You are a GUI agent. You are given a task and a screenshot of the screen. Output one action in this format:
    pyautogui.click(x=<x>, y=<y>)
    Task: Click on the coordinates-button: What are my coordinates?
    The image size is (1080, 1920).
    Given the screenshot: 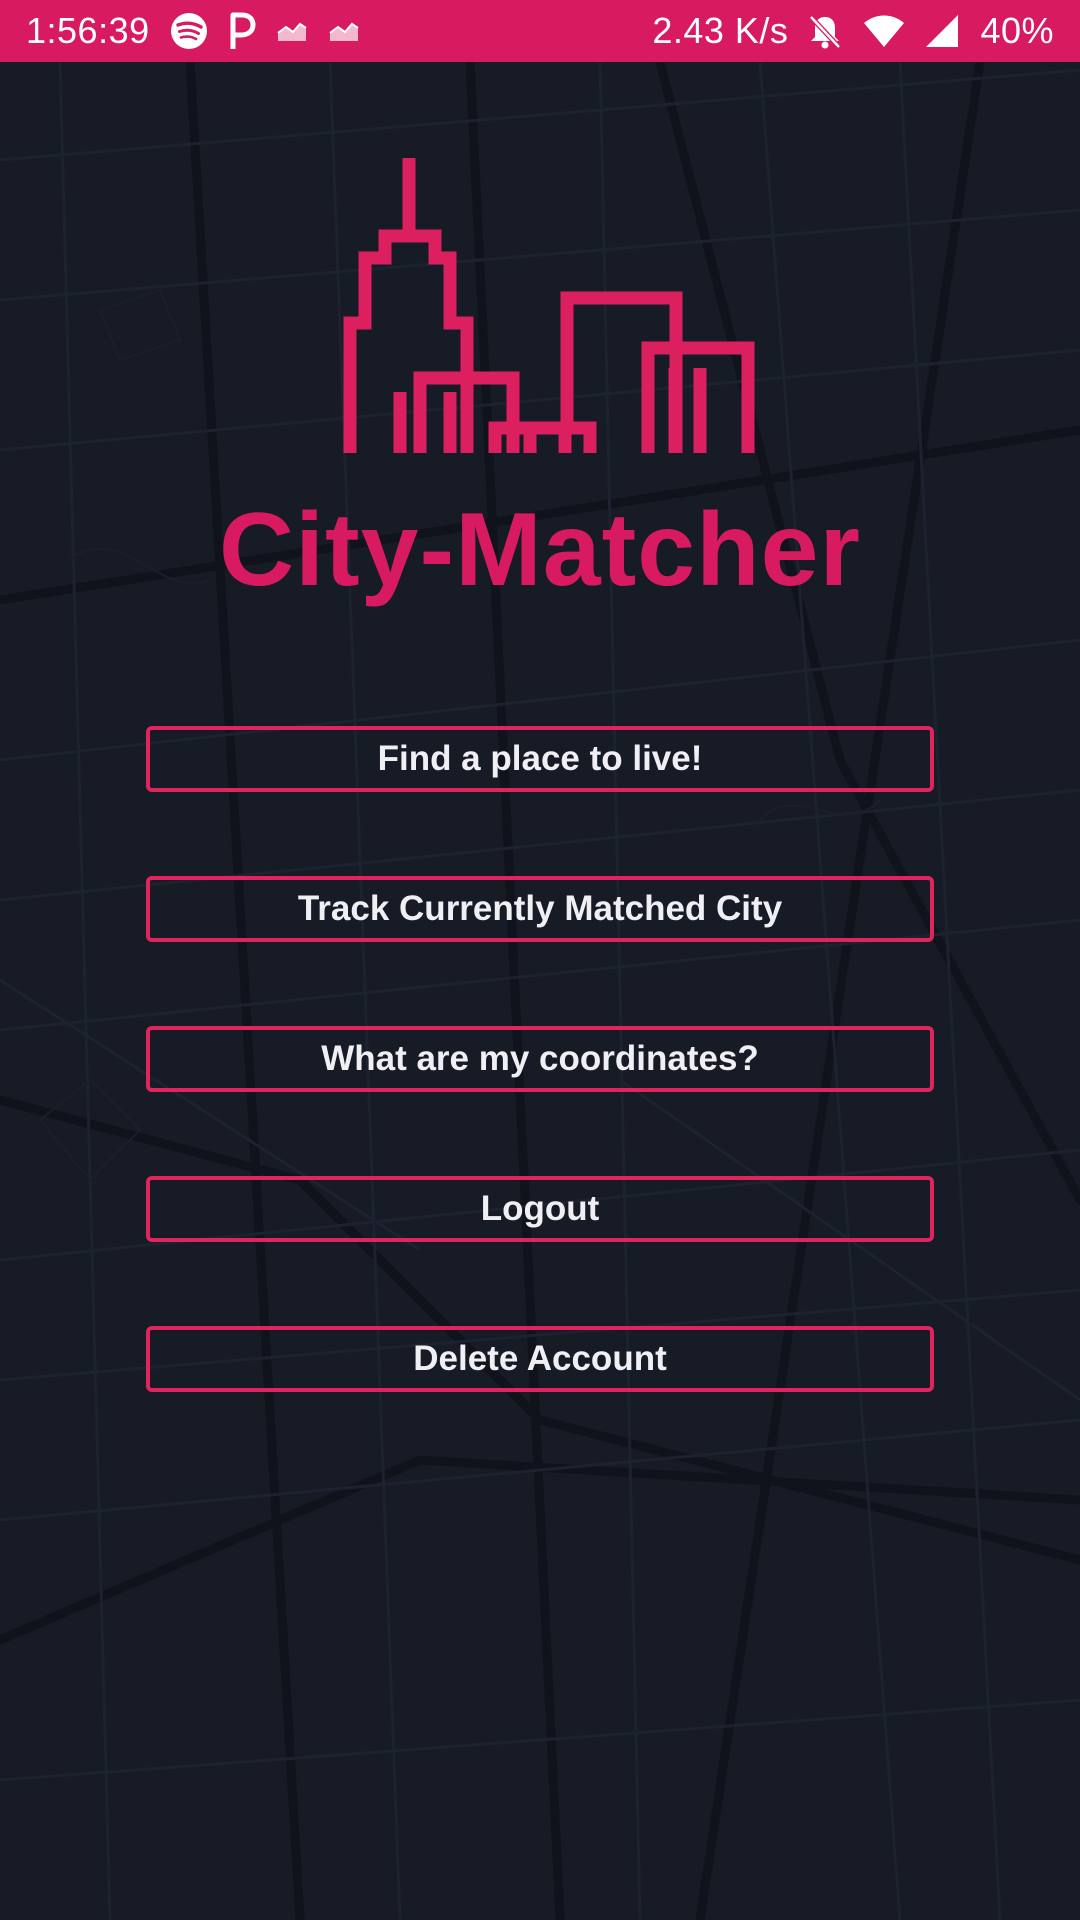 What is the action you would take?
    pyautogui.click(x=540, y=1059)
    